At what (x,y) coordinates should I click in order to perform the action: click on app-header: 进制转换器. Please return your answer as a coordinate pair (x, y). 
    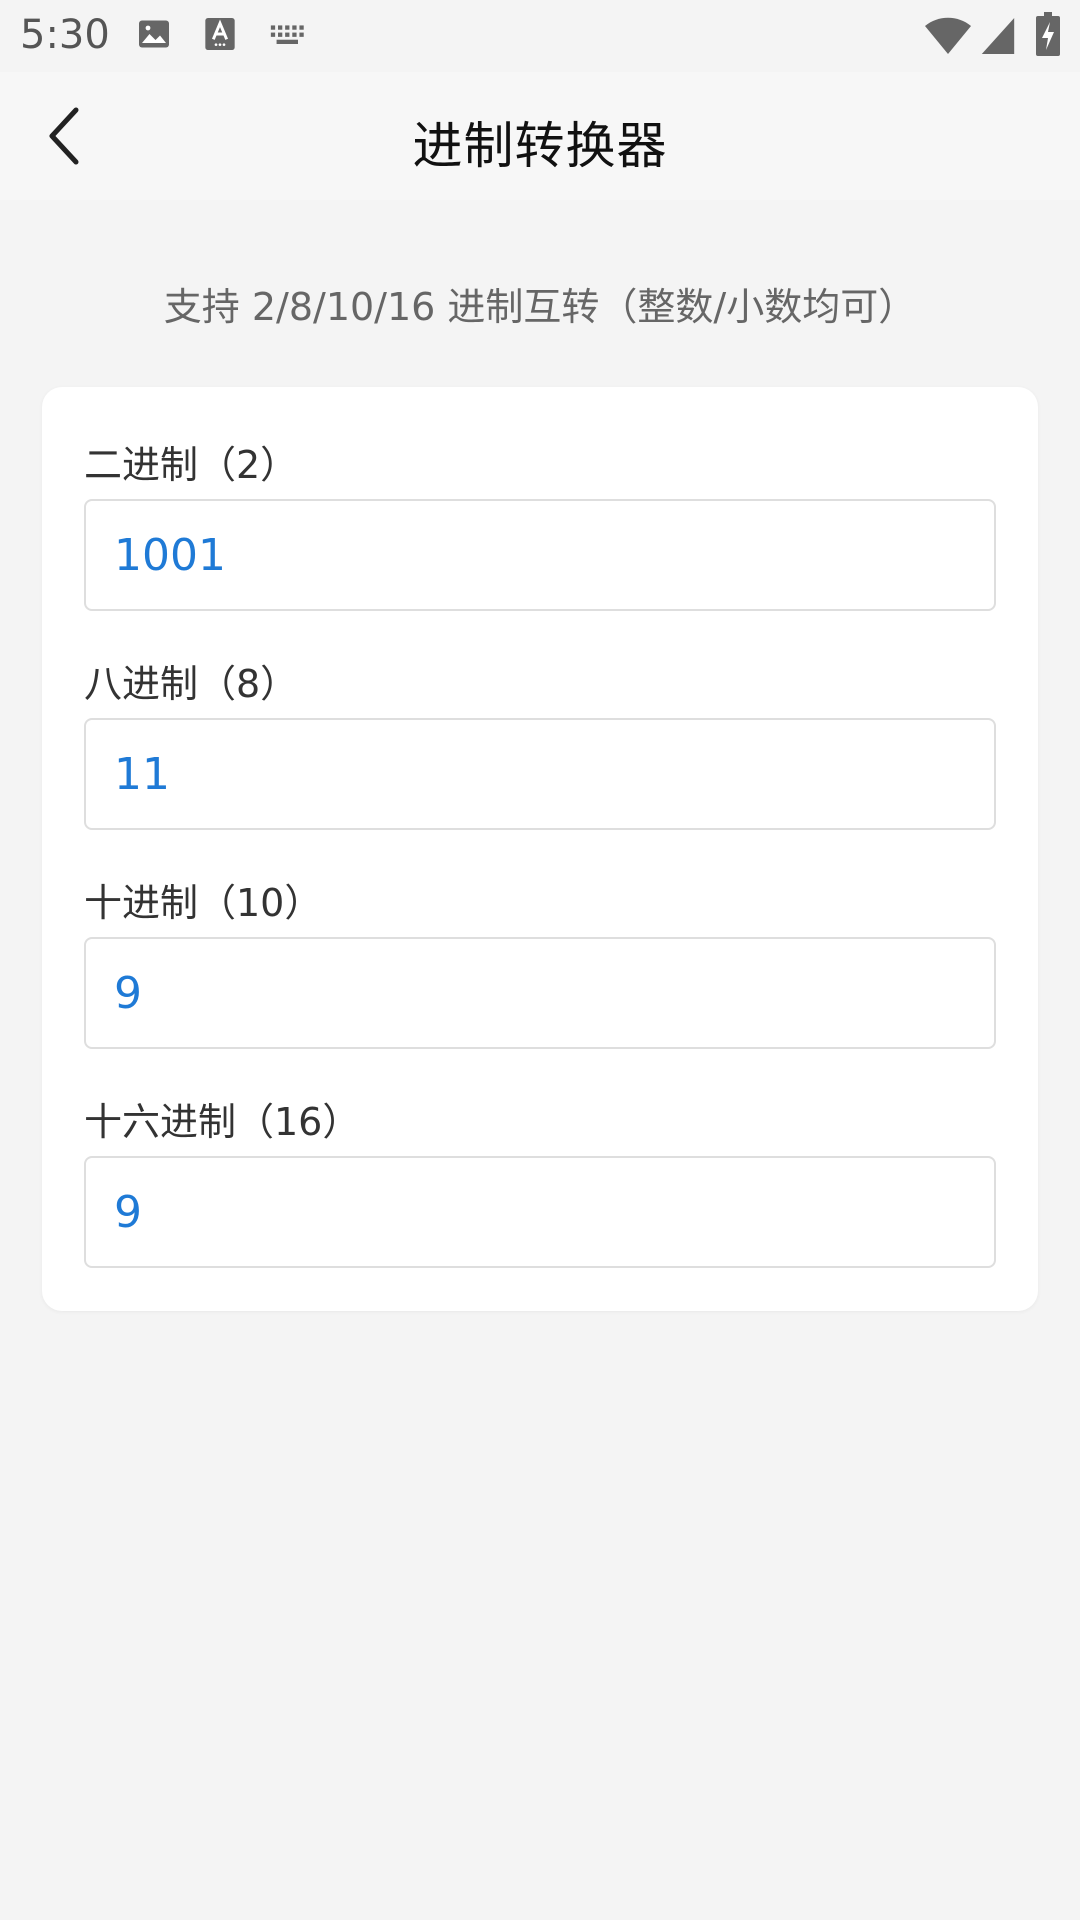
    Looking at the image, I should click on (540, 136).